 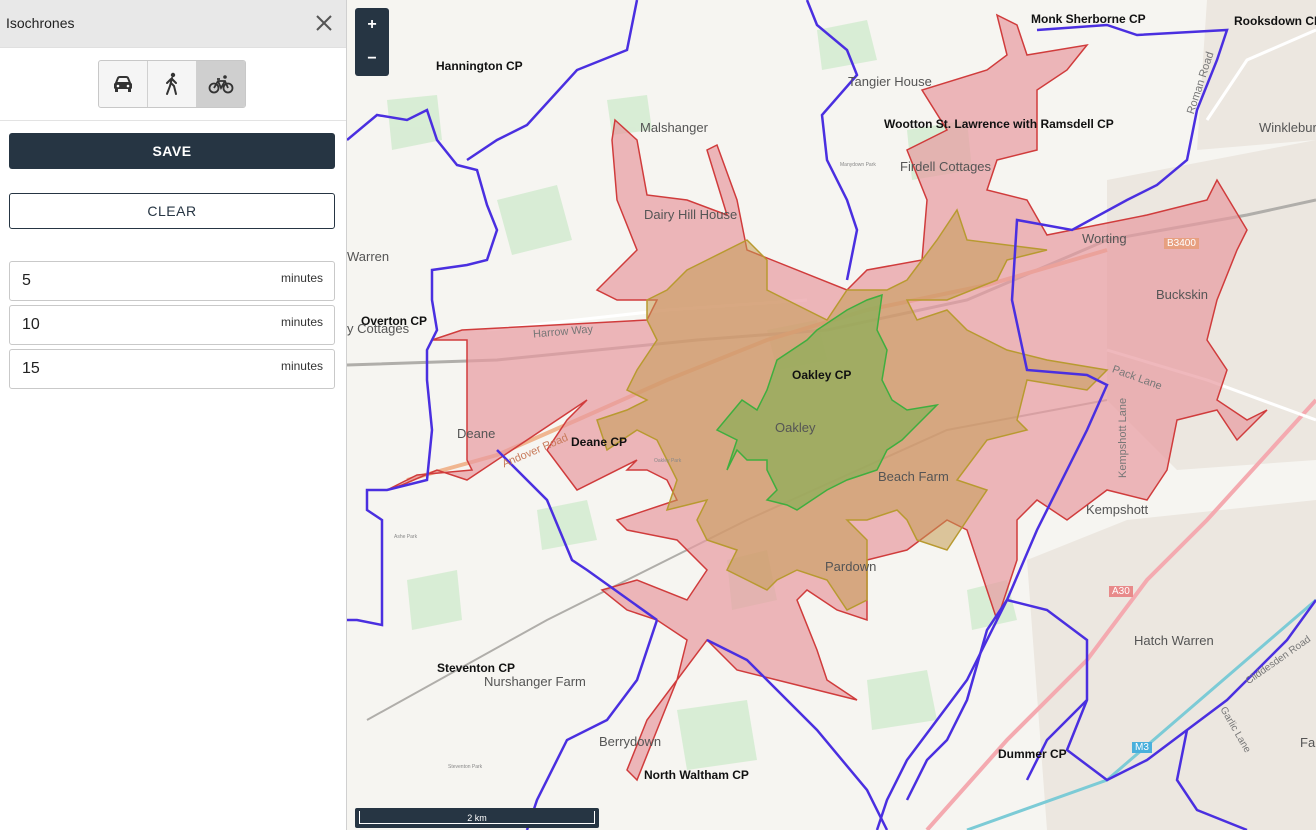 What do you see at coordinates (479, 66) in the screenshot?
I see `map-label: Hannington CP` at bounding box center [479, 66].